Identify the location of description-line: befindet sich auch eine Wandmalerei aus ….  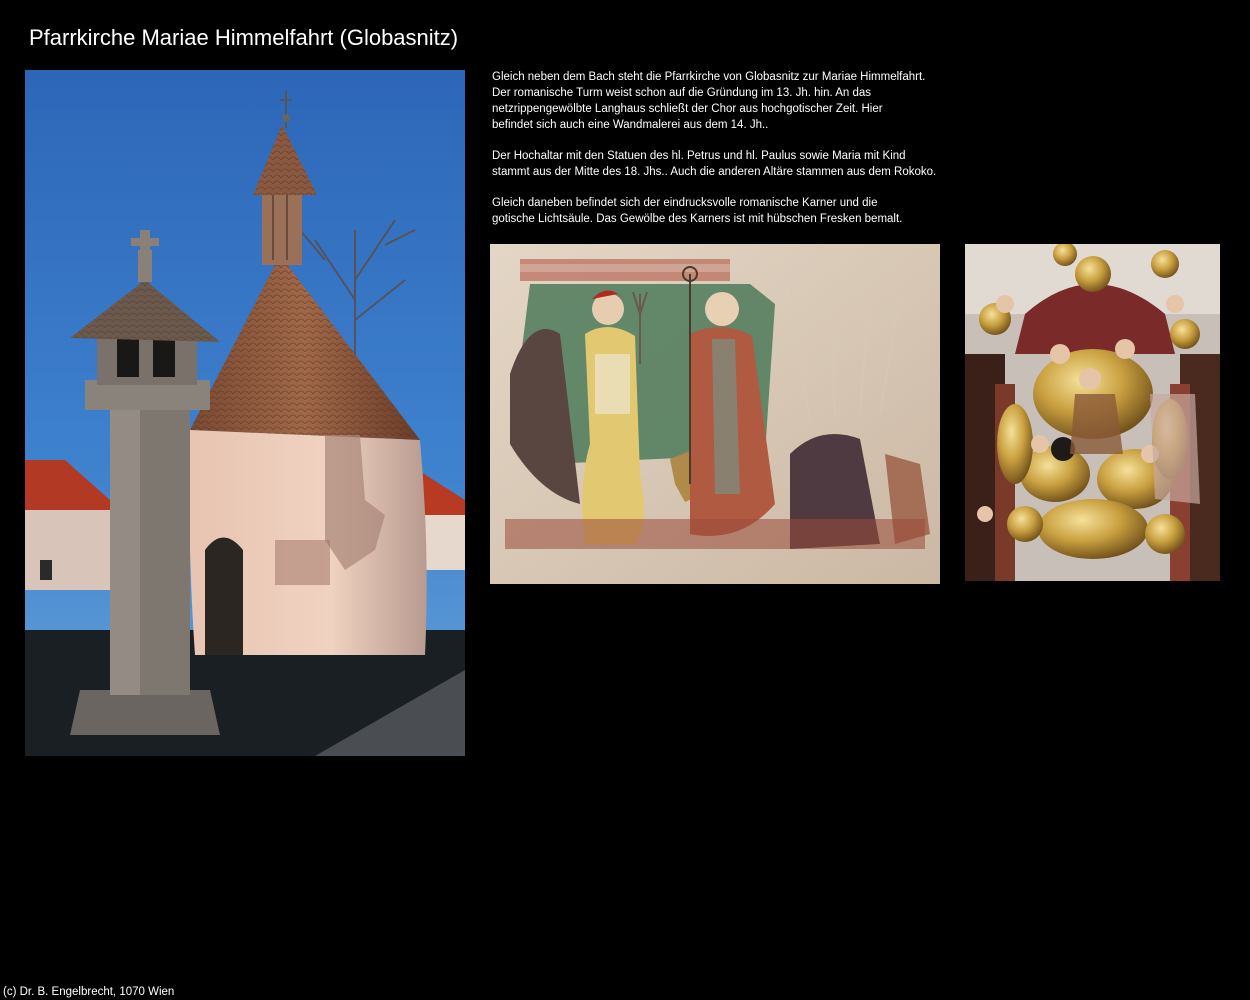
(630, 125).